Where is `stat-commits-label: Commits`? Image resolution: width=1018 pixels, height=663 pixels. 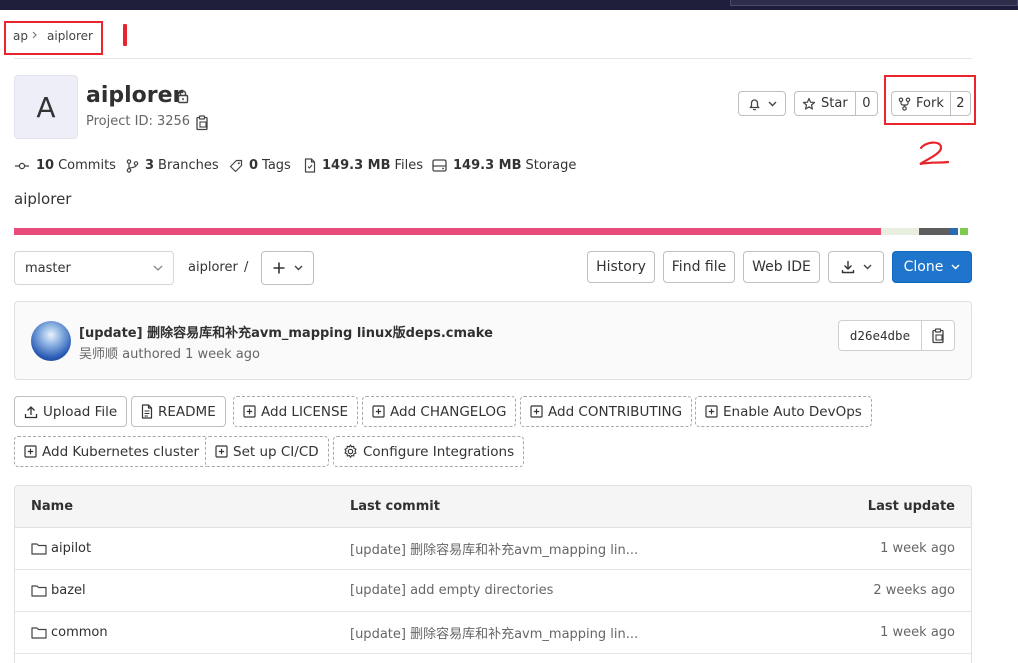 stat-commits-label: Commits is located at coordinates (87, 165).